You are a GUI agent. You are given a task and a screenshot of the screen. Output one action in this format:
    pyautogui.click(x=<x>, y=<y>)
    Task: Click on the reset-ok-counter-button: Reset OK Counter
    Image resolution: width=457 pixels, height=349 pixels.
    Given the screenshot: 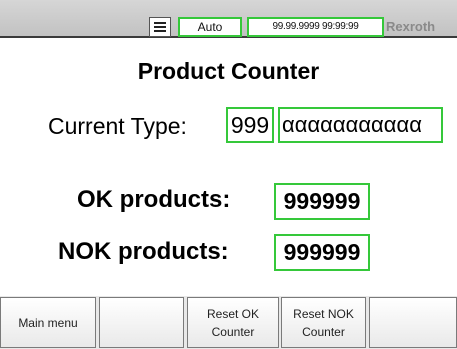 What is the action you would take?
    pyautogui.click(x=233, y=322)
    